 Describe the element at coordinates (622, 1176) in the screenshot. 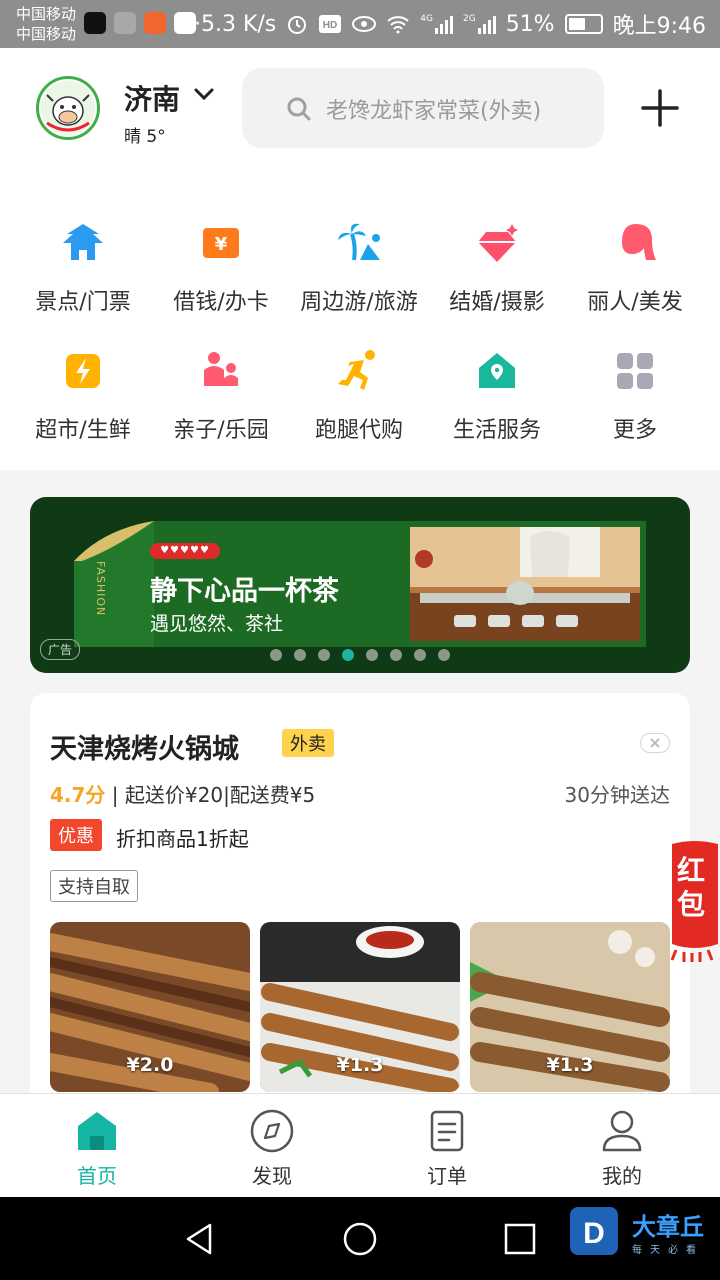

I see `tab-label: 我的` at that location.